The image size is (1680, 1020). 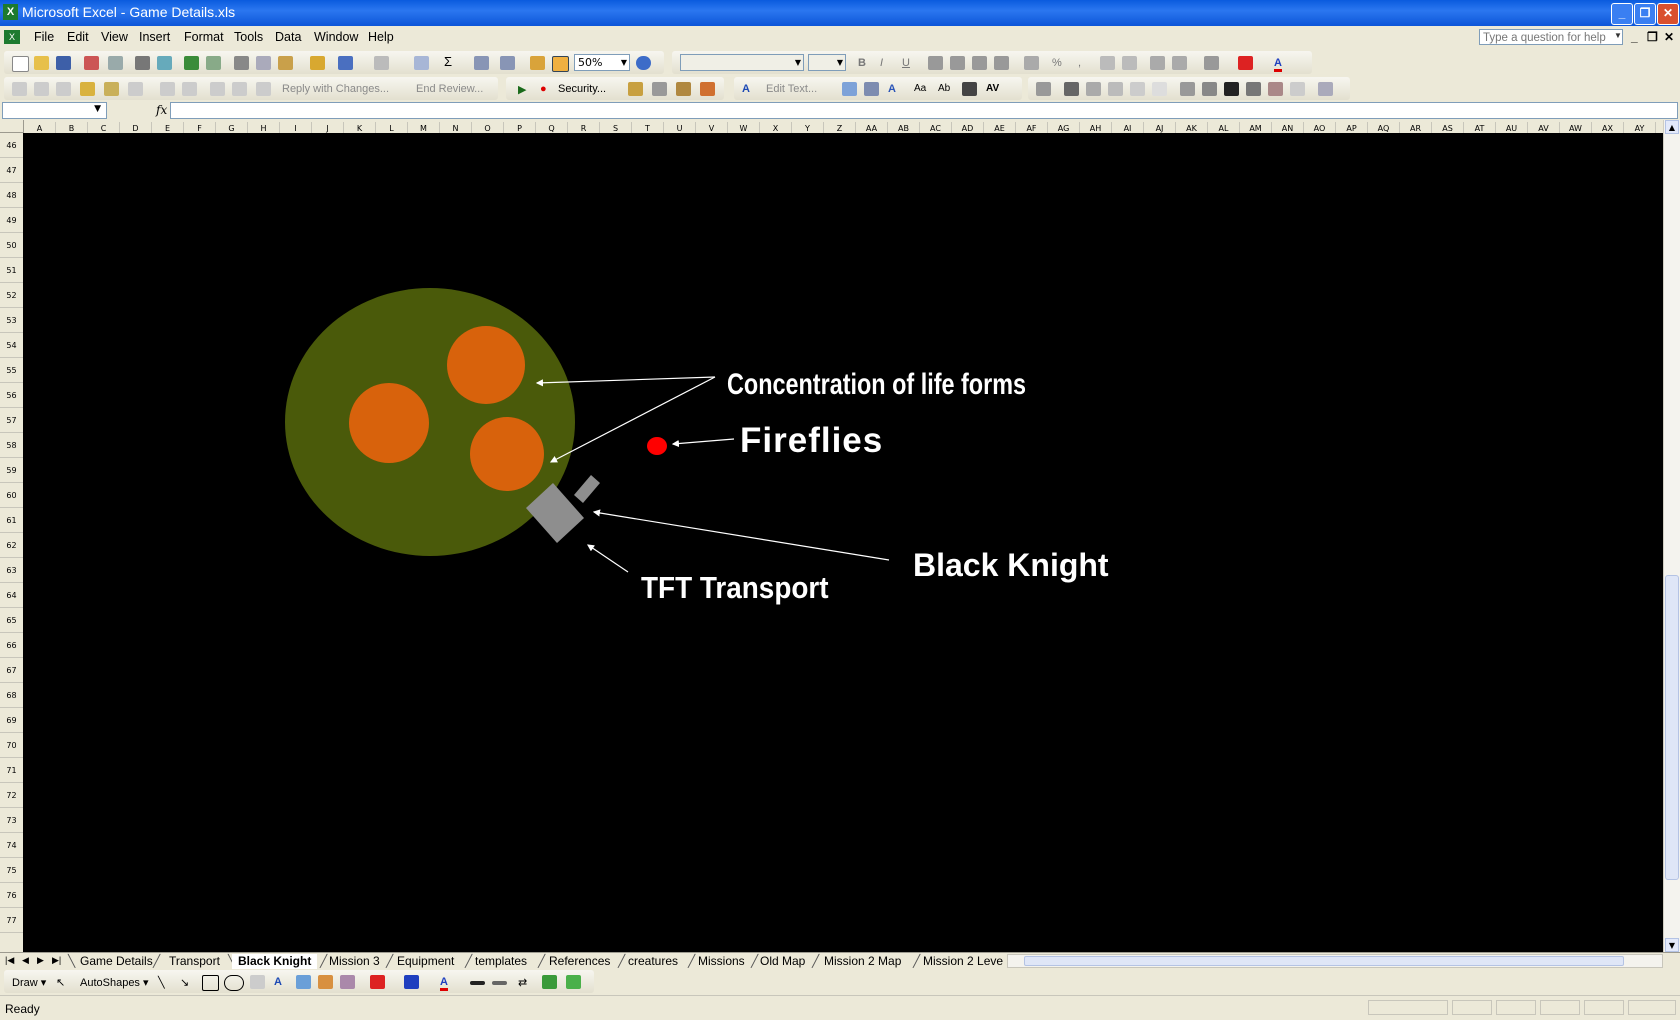 I want to click on arrow-icon: ↘, so click(x=184, y=982).